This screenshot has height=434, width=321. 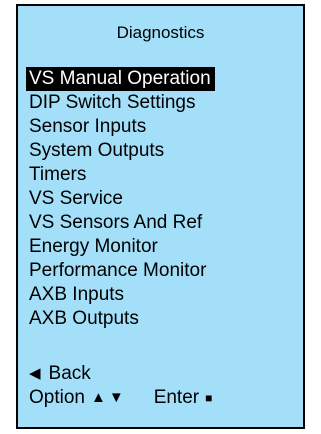 I want to click on menu-item-dip-switch-settings: DIP Switch Settings, so click(x=113, y=102).